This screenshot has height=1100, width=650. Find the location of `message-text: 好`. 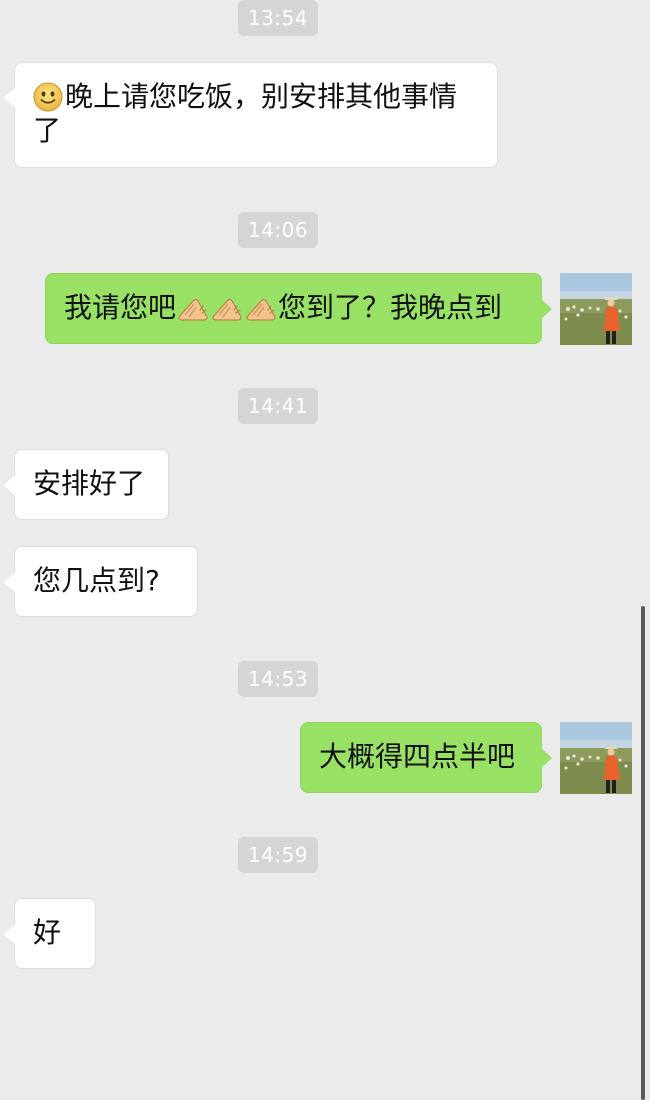

message-text: 好 is located at coordinates (47, 932).